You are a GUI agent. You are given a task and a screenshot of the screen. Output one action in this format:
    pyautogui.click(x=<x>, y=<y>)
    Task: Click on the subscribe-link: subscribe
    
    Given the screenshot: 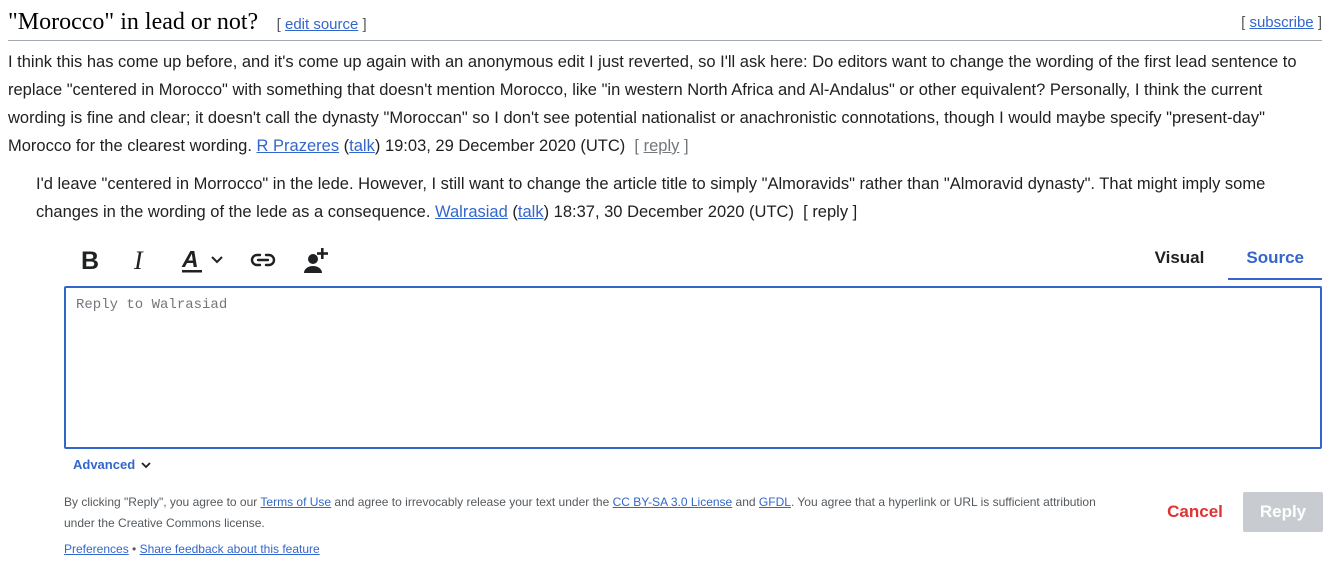 What is the action you would take?
    pyautogui.click(x=1281, y=22)
    